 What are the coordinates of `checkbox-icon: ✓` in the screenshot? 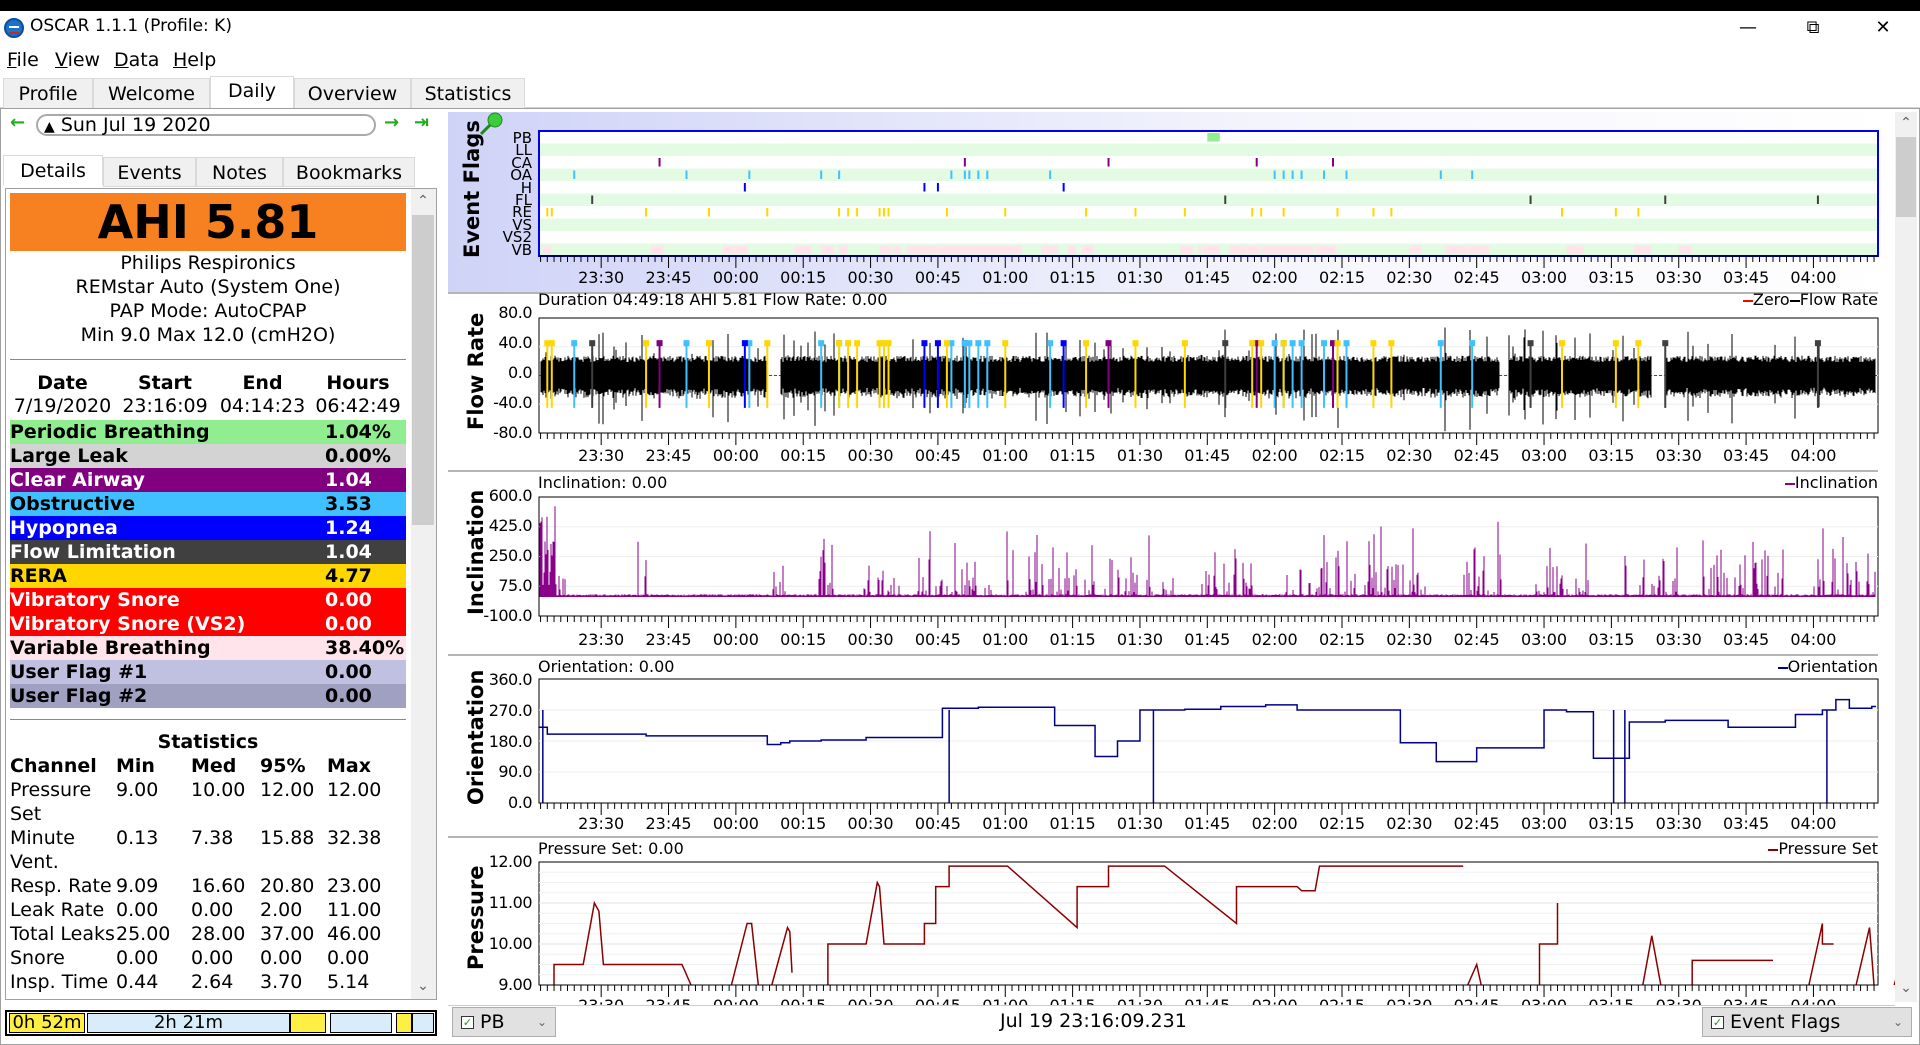 It's located at (1717, 1022).